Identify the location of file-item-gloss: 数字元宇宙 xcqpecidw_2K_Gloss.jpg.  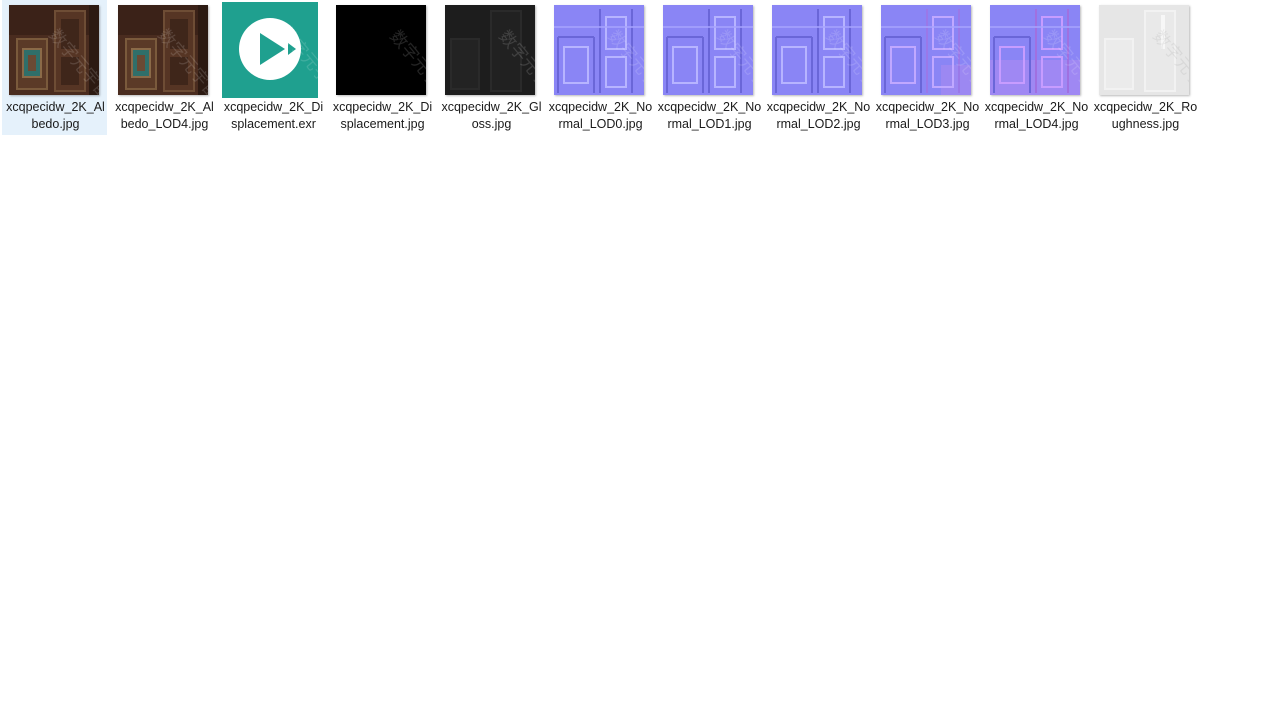
(490, 76).